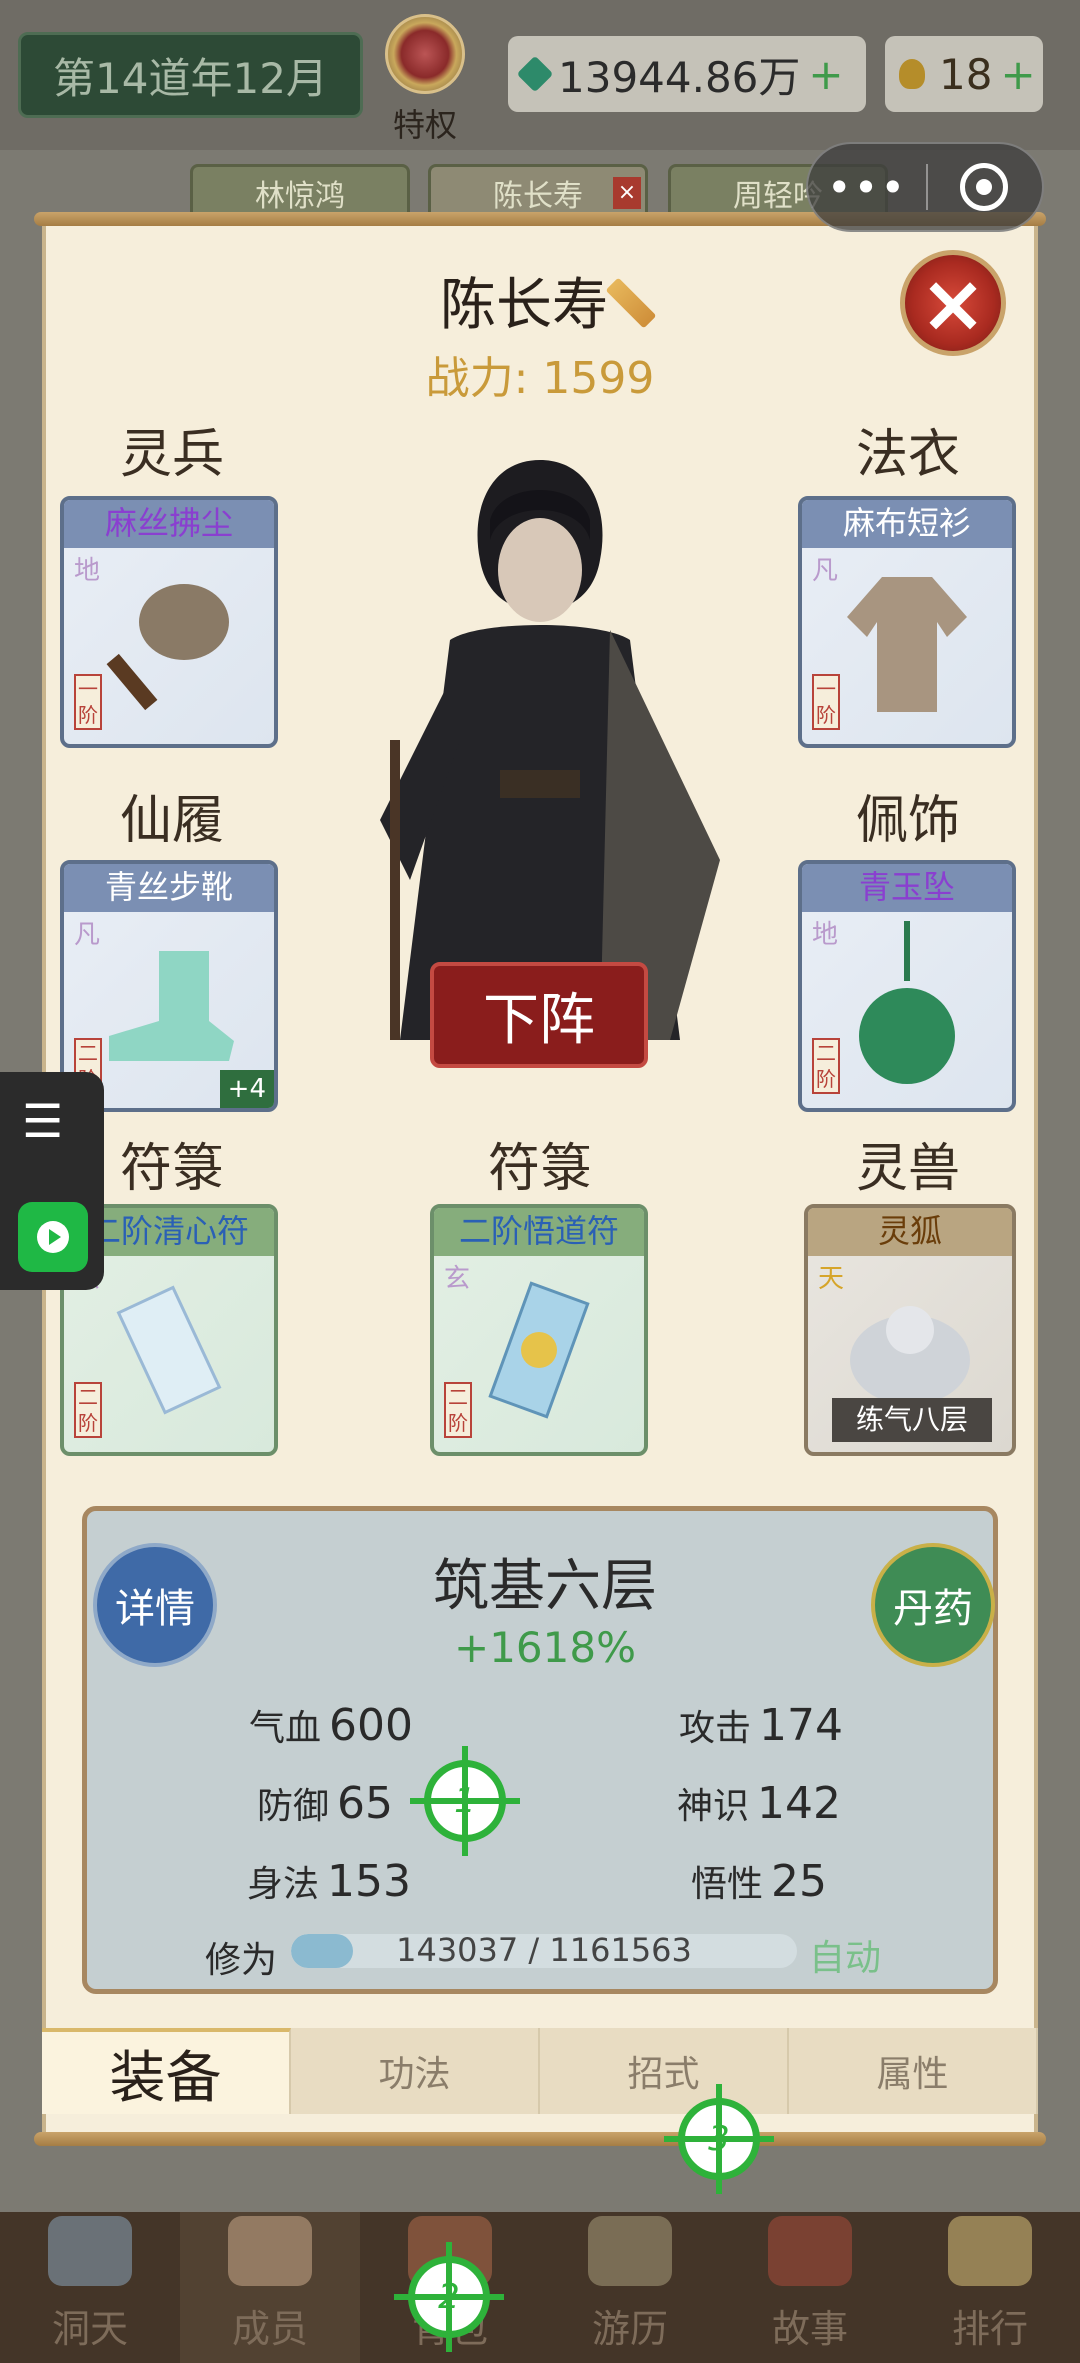 Image resolution: width=1080 pixels, height=2363 pixels. I want to click on cultivation-realm: 筑基六层, so click(545, 1586).